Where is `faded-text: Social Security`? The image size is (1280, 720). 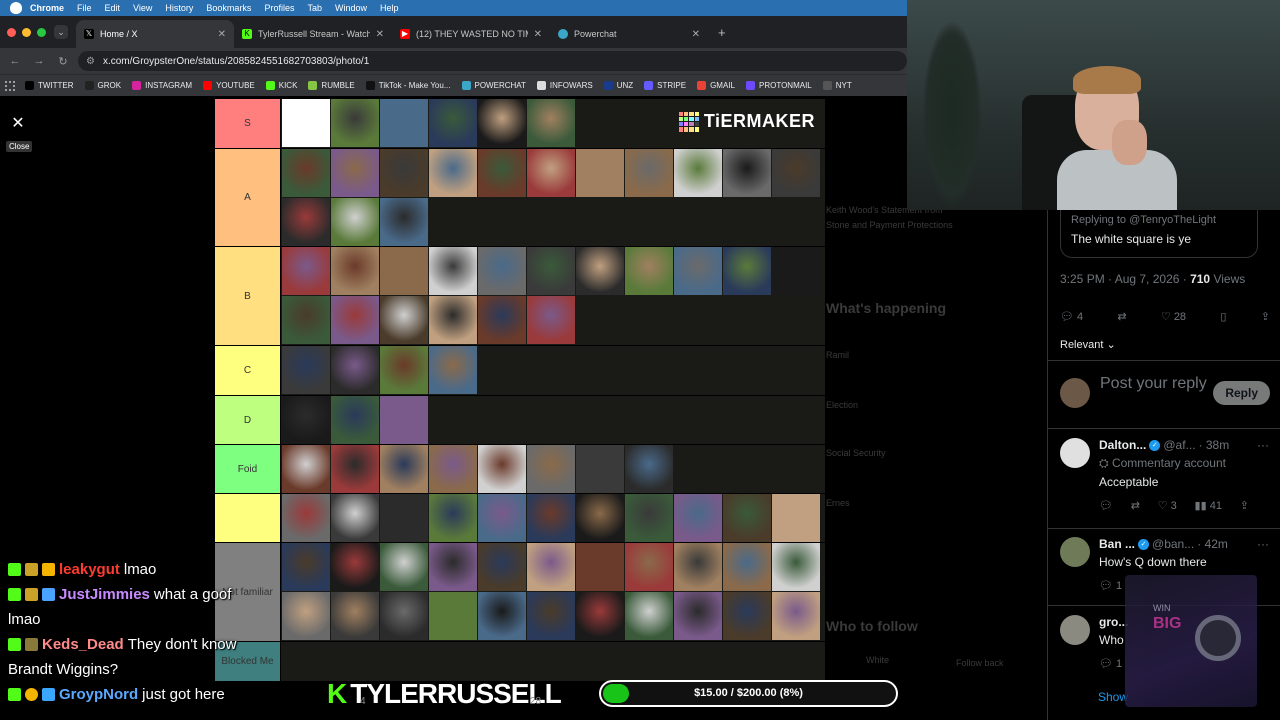
faded-text: Social Security is located at coordinates (856, 453).